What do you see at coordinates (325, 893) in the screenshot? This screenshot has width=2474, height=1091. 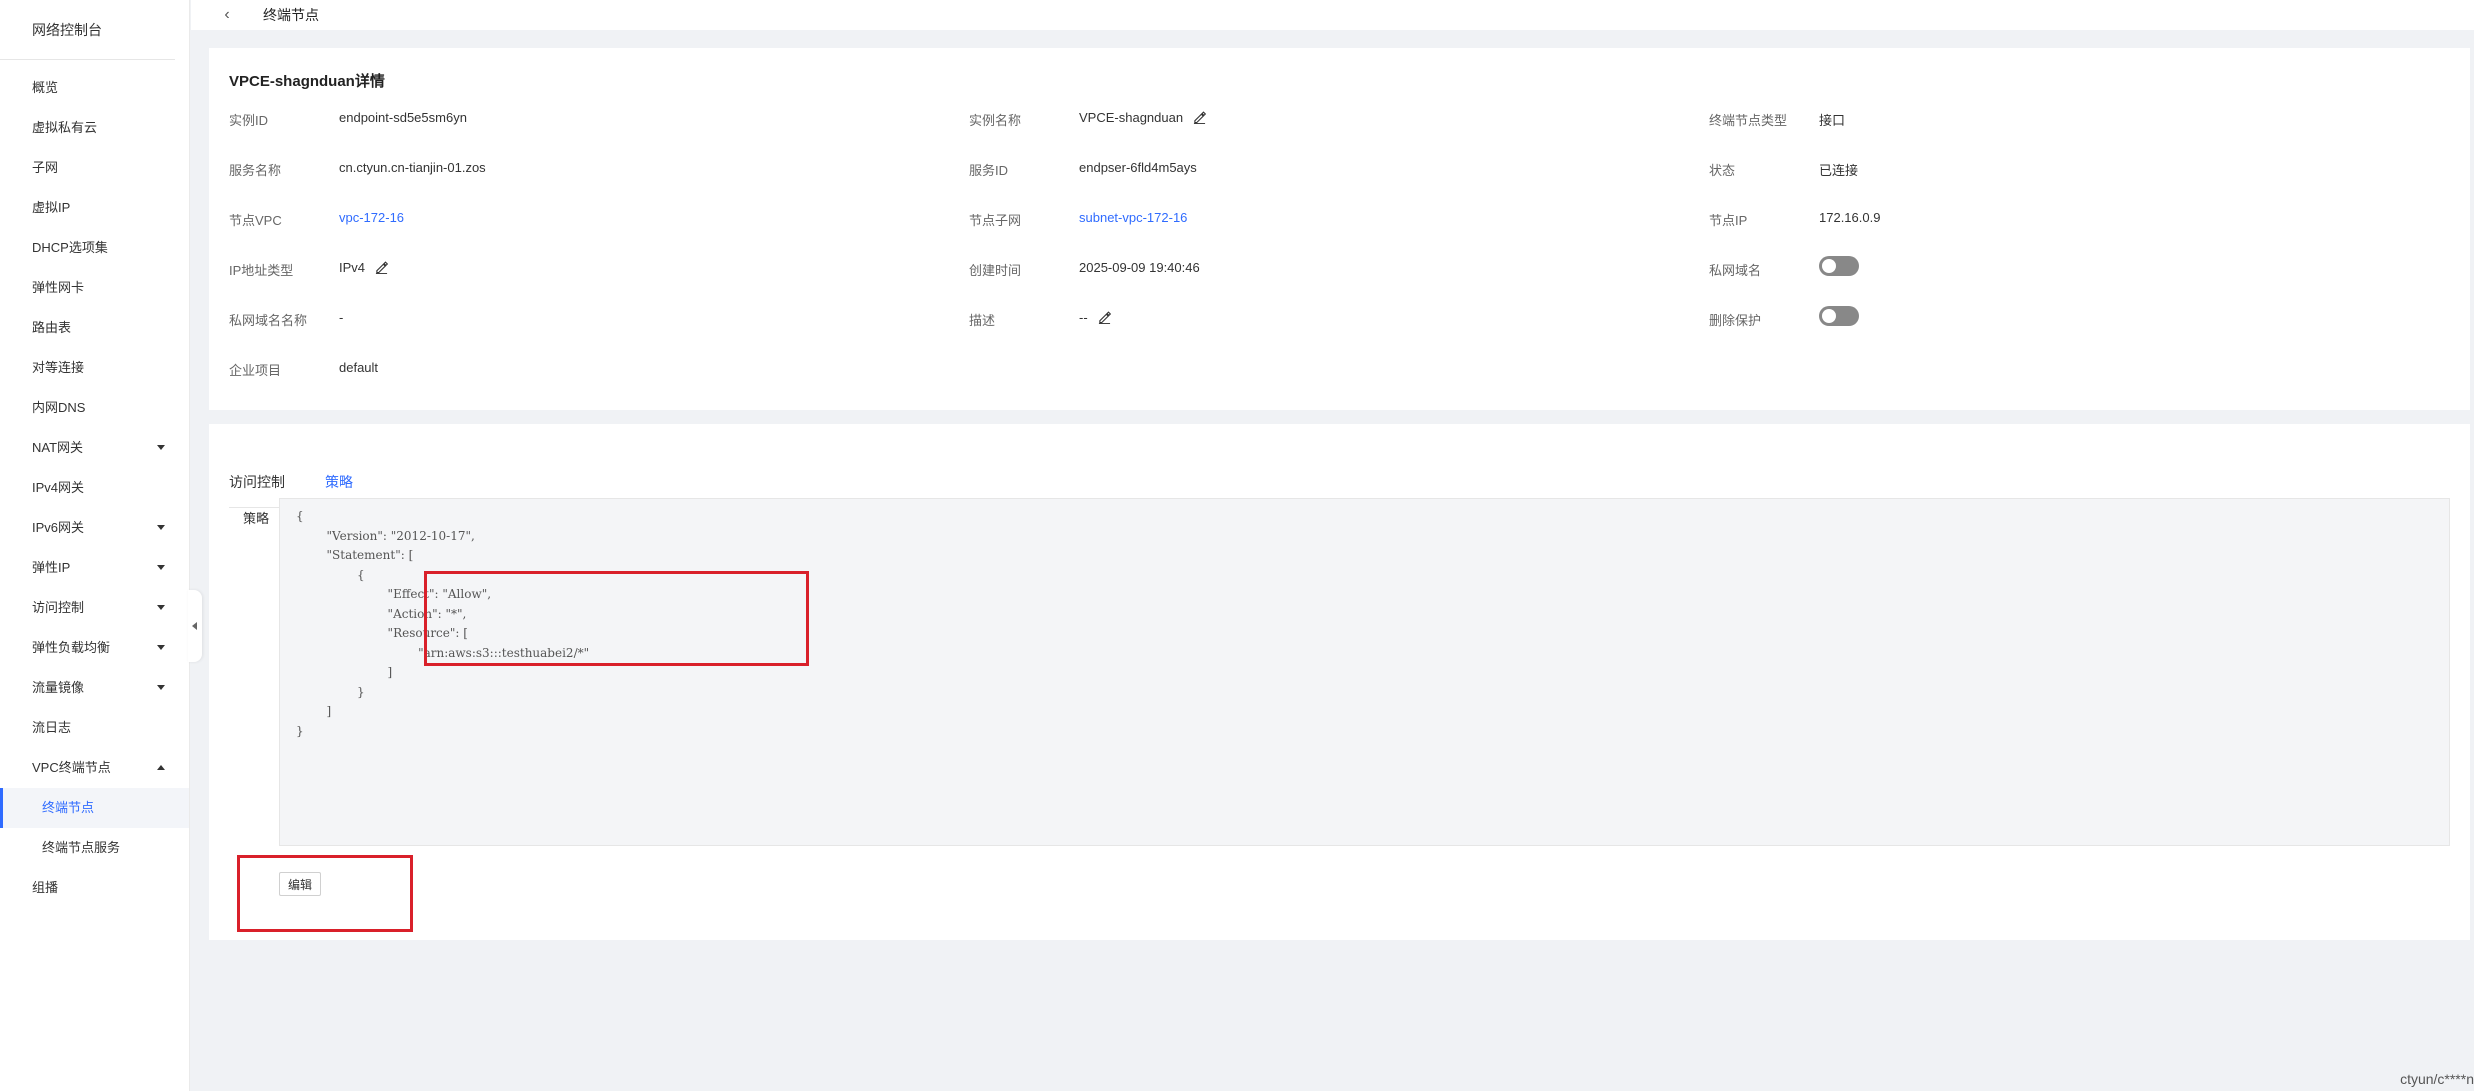 I see `highlight-box` at bounding box center [325, 893].